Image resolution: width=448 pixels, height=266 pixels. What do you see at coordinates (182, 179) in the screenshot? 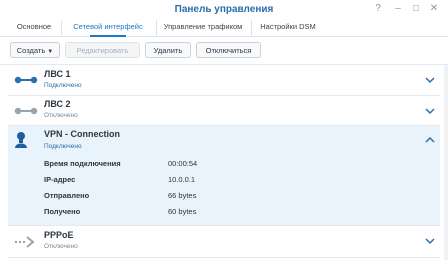
I see `detail-value: 10.0.0.1` at bounding box center [182, 179].